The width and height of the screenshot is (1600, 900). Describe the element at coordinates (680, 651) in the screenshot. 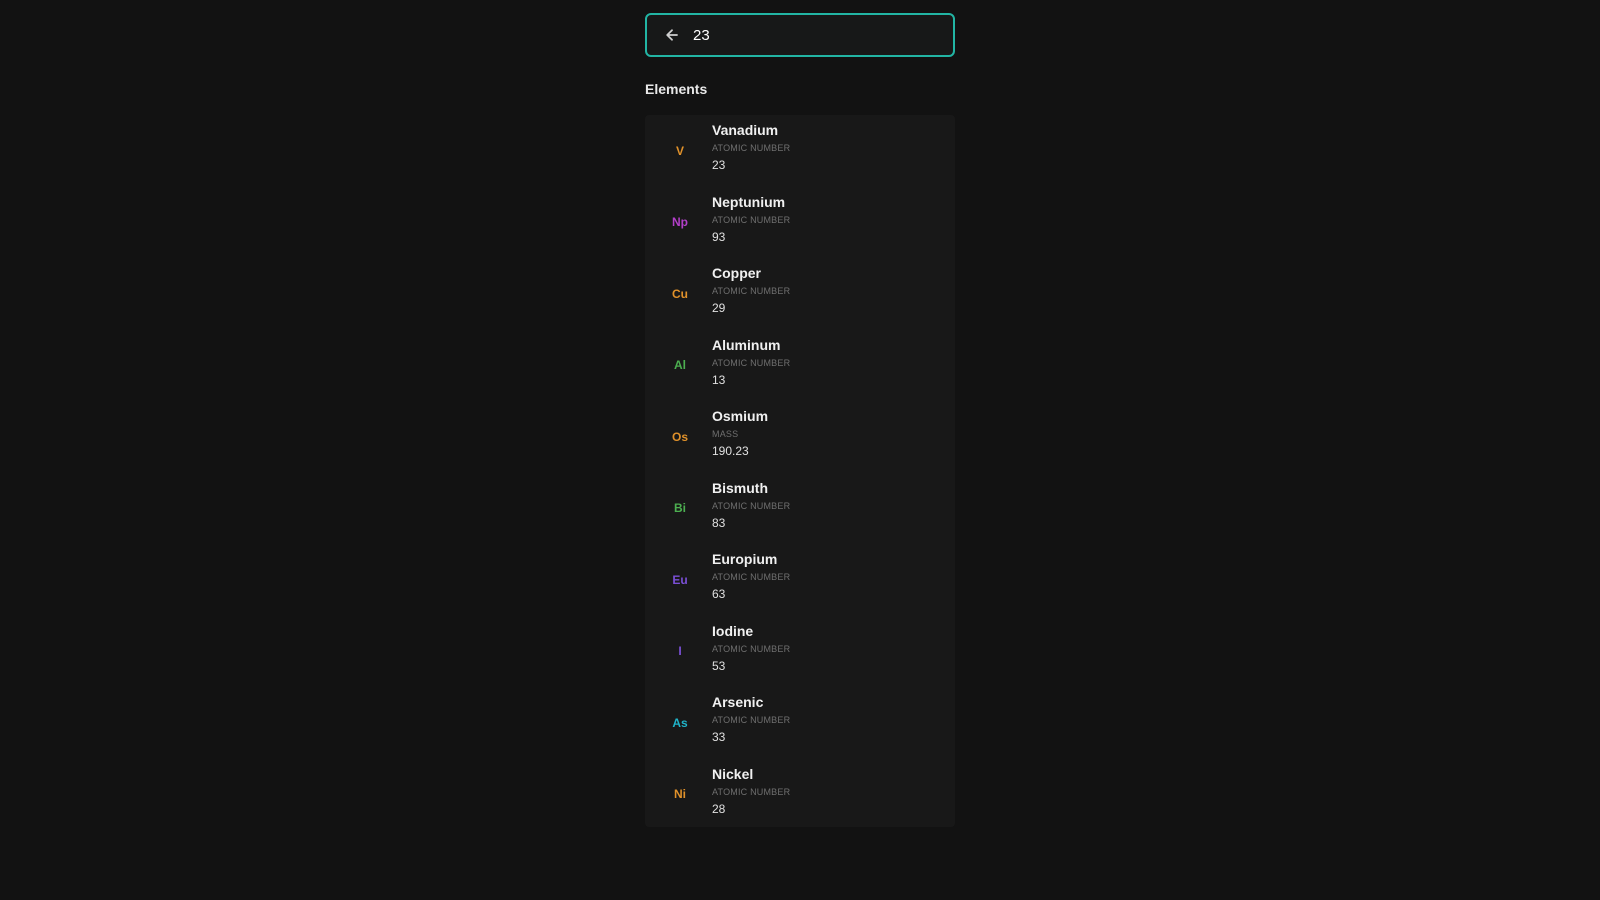

I see `element-symbol: I` at that location.